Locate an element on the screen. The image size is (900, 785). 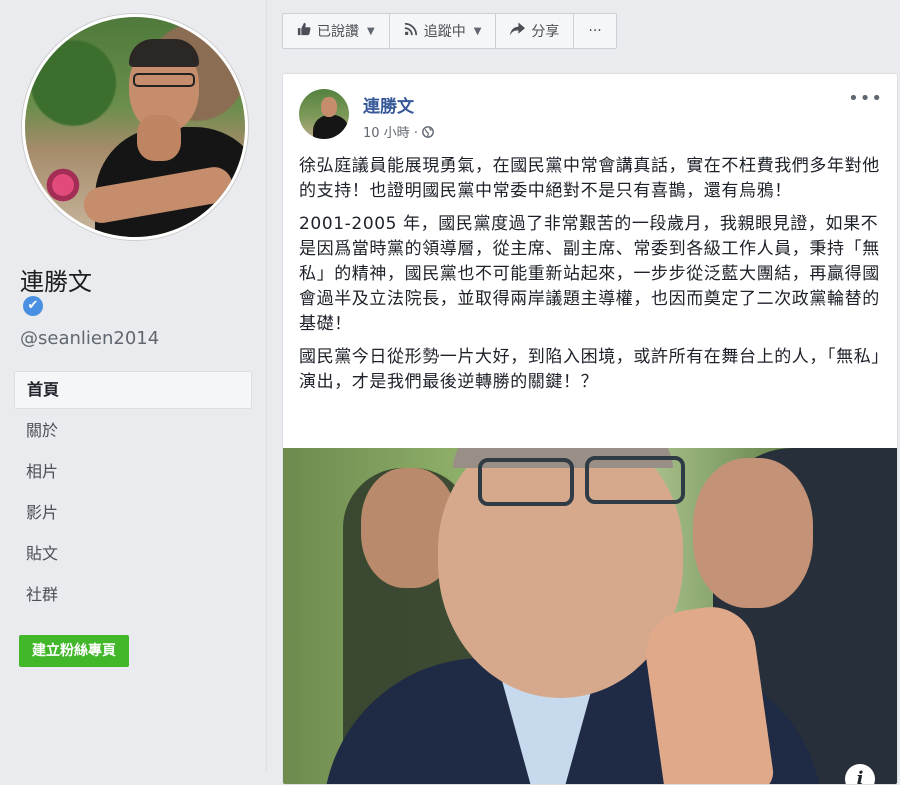
following-label: 追蹤中 is located at coordinates (444, 32).